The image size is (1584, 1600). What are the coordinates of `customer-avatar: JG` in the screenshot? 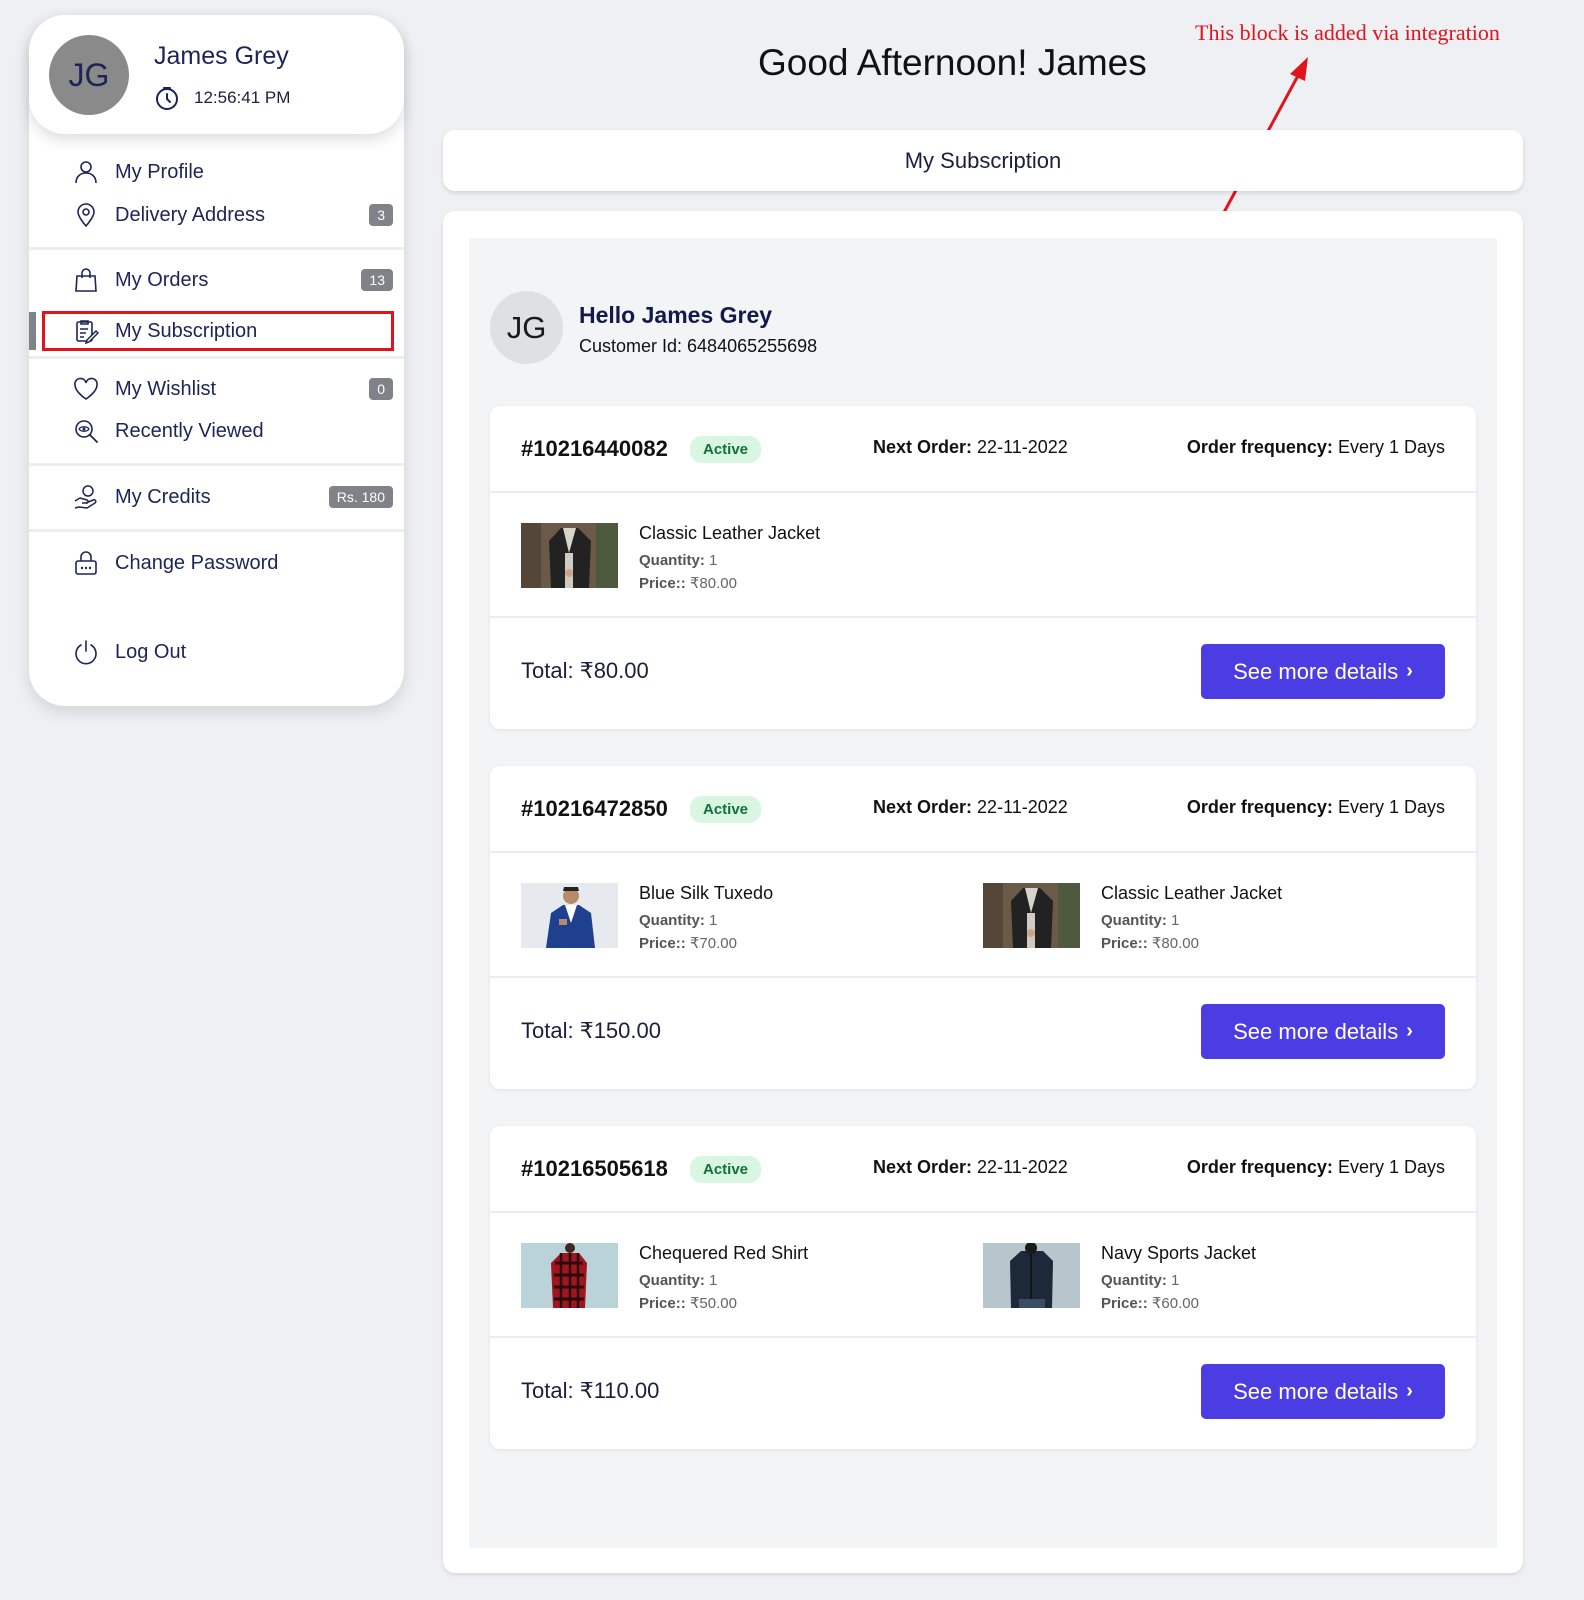 It's located at (526, 327).